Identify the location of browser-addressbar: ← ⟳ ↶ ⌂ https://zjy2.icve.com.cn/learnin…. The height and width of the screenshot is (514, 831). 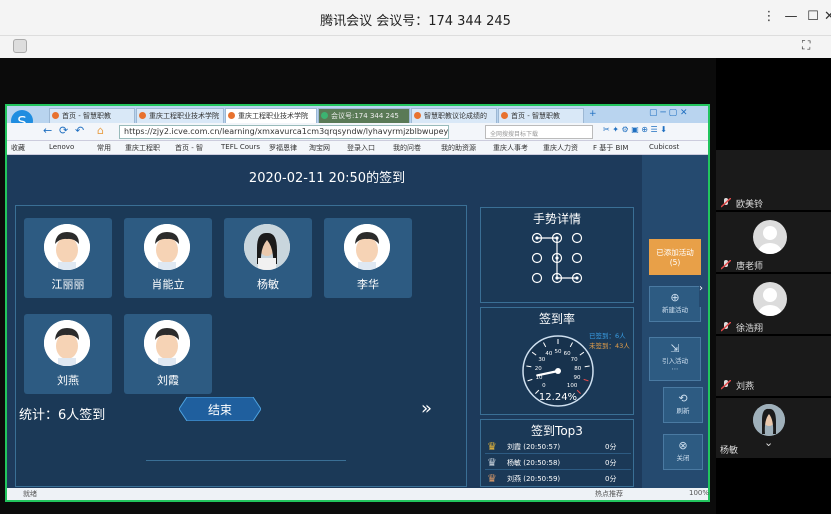
(357, 132).